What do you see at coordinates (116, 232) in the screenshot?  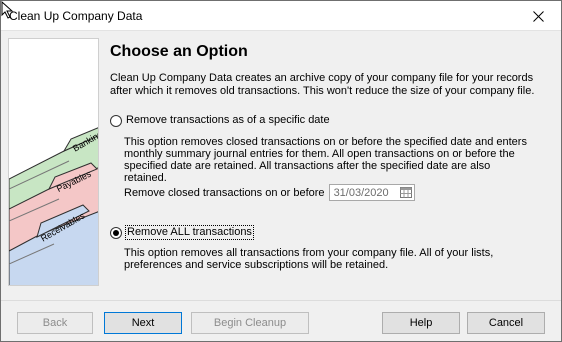 I see `radio-remove-all` at bounding box center [116, 232].